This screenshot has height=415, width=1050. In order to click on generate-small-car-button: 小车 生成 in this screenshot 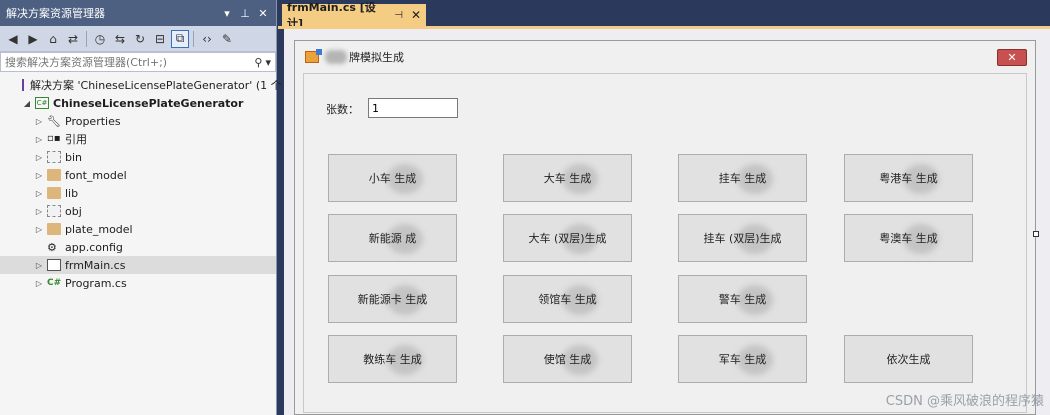, I will do `click(392, 178)`.